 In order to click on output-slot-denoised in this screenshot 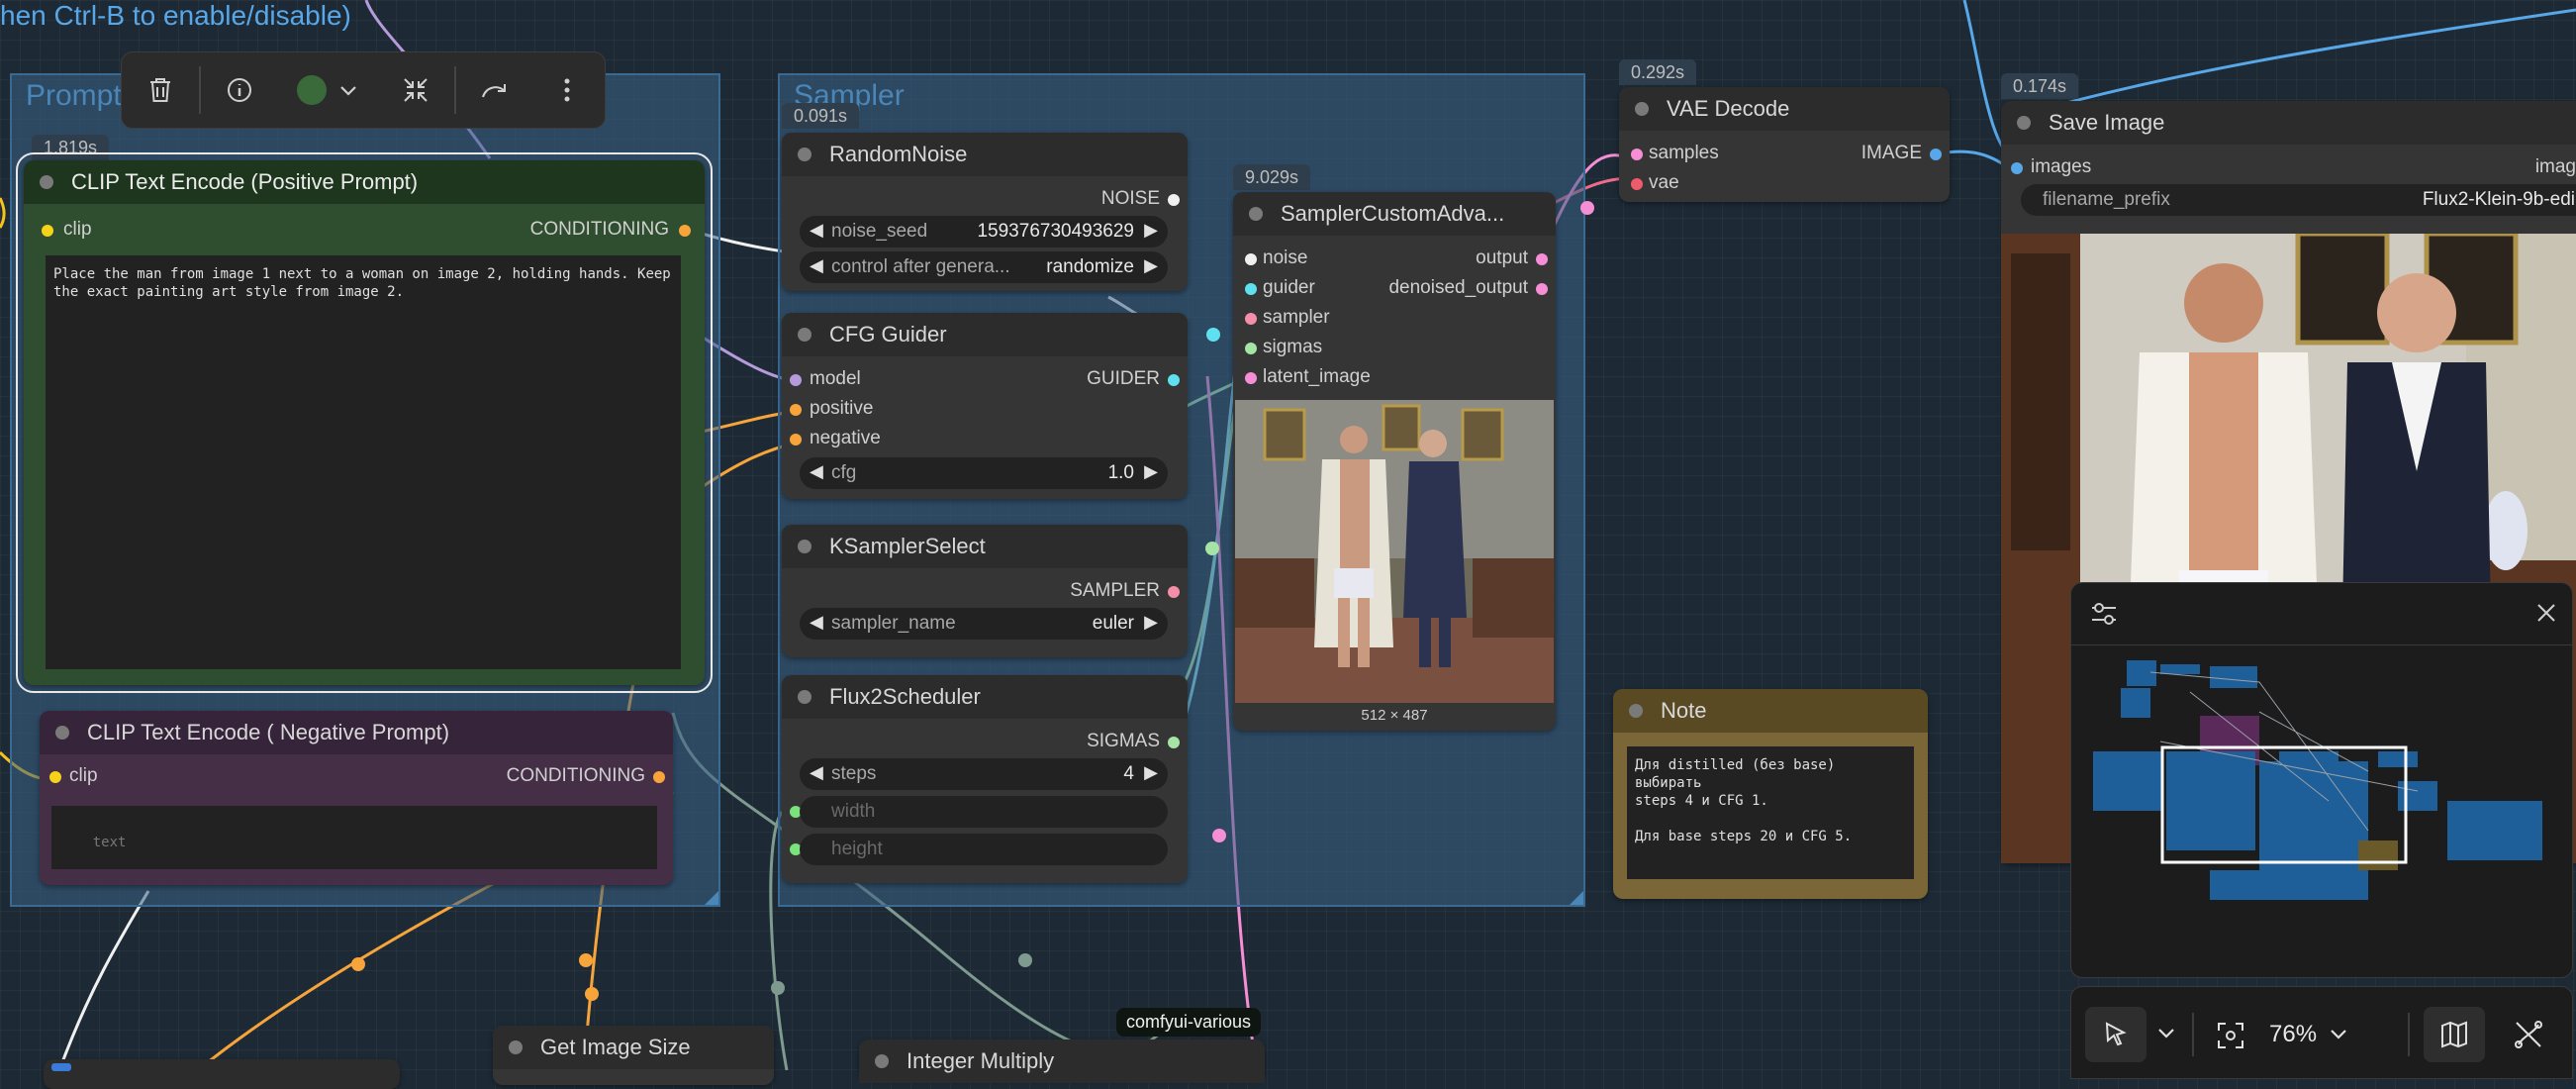, I will do `click(1542, 289)`.